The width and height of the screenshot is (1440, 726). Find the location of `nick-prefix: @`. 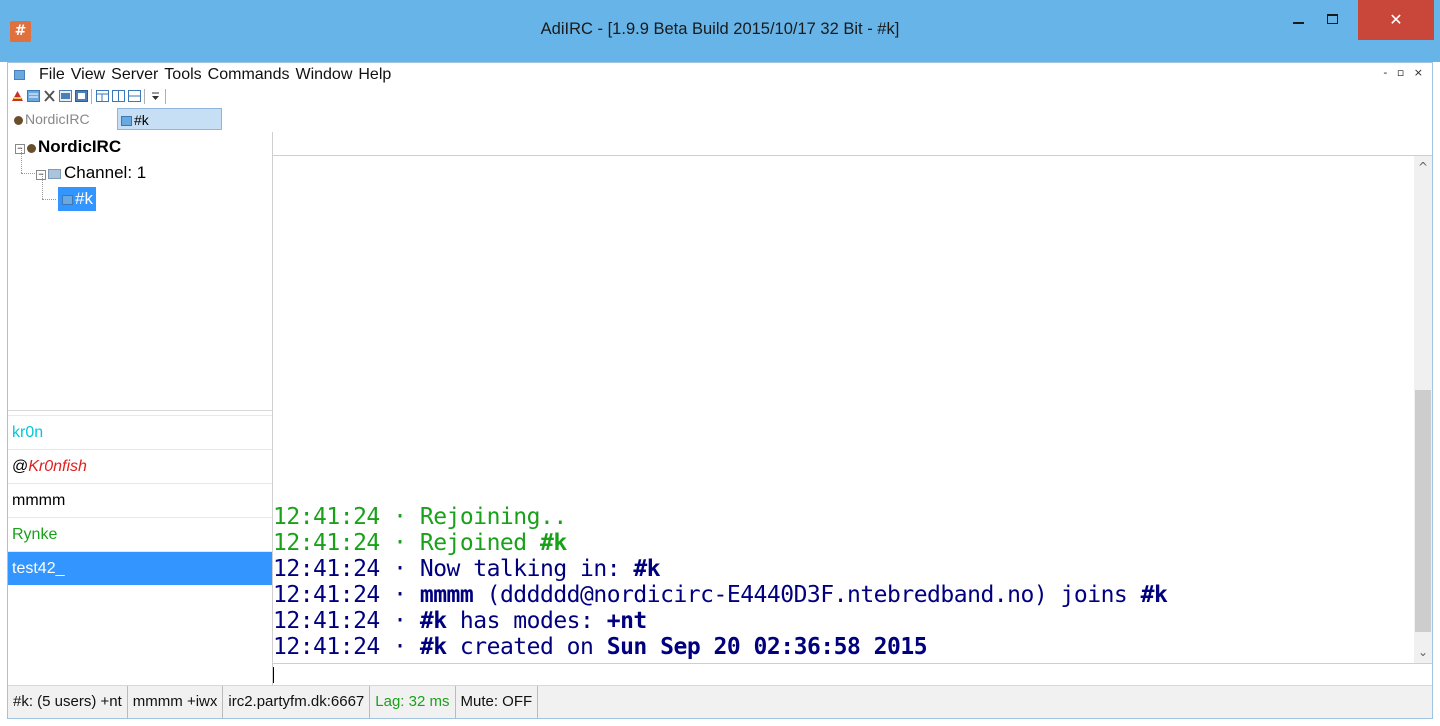

nick-prefix: @ is located at coordinates (20, 466).